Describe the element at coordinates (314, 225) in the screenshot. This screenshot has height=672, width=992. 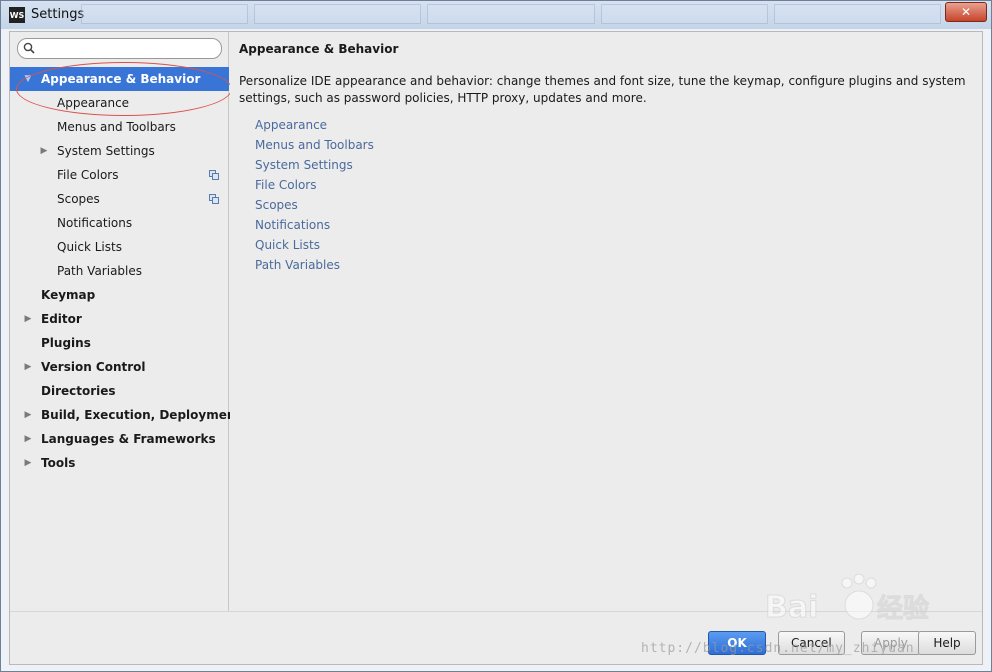
I see `link-notifications: Notifications` at that location.